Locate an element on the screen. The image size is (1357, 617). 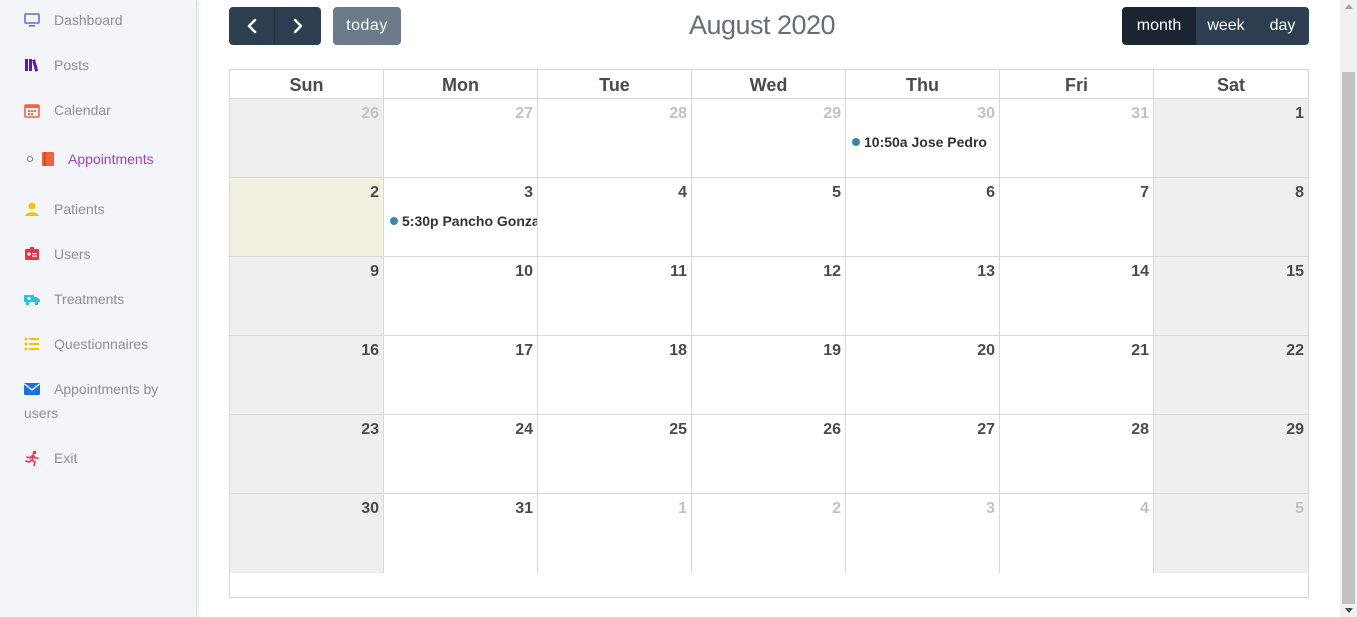
day-cell: 15 is located at coordinates (1231, 296).